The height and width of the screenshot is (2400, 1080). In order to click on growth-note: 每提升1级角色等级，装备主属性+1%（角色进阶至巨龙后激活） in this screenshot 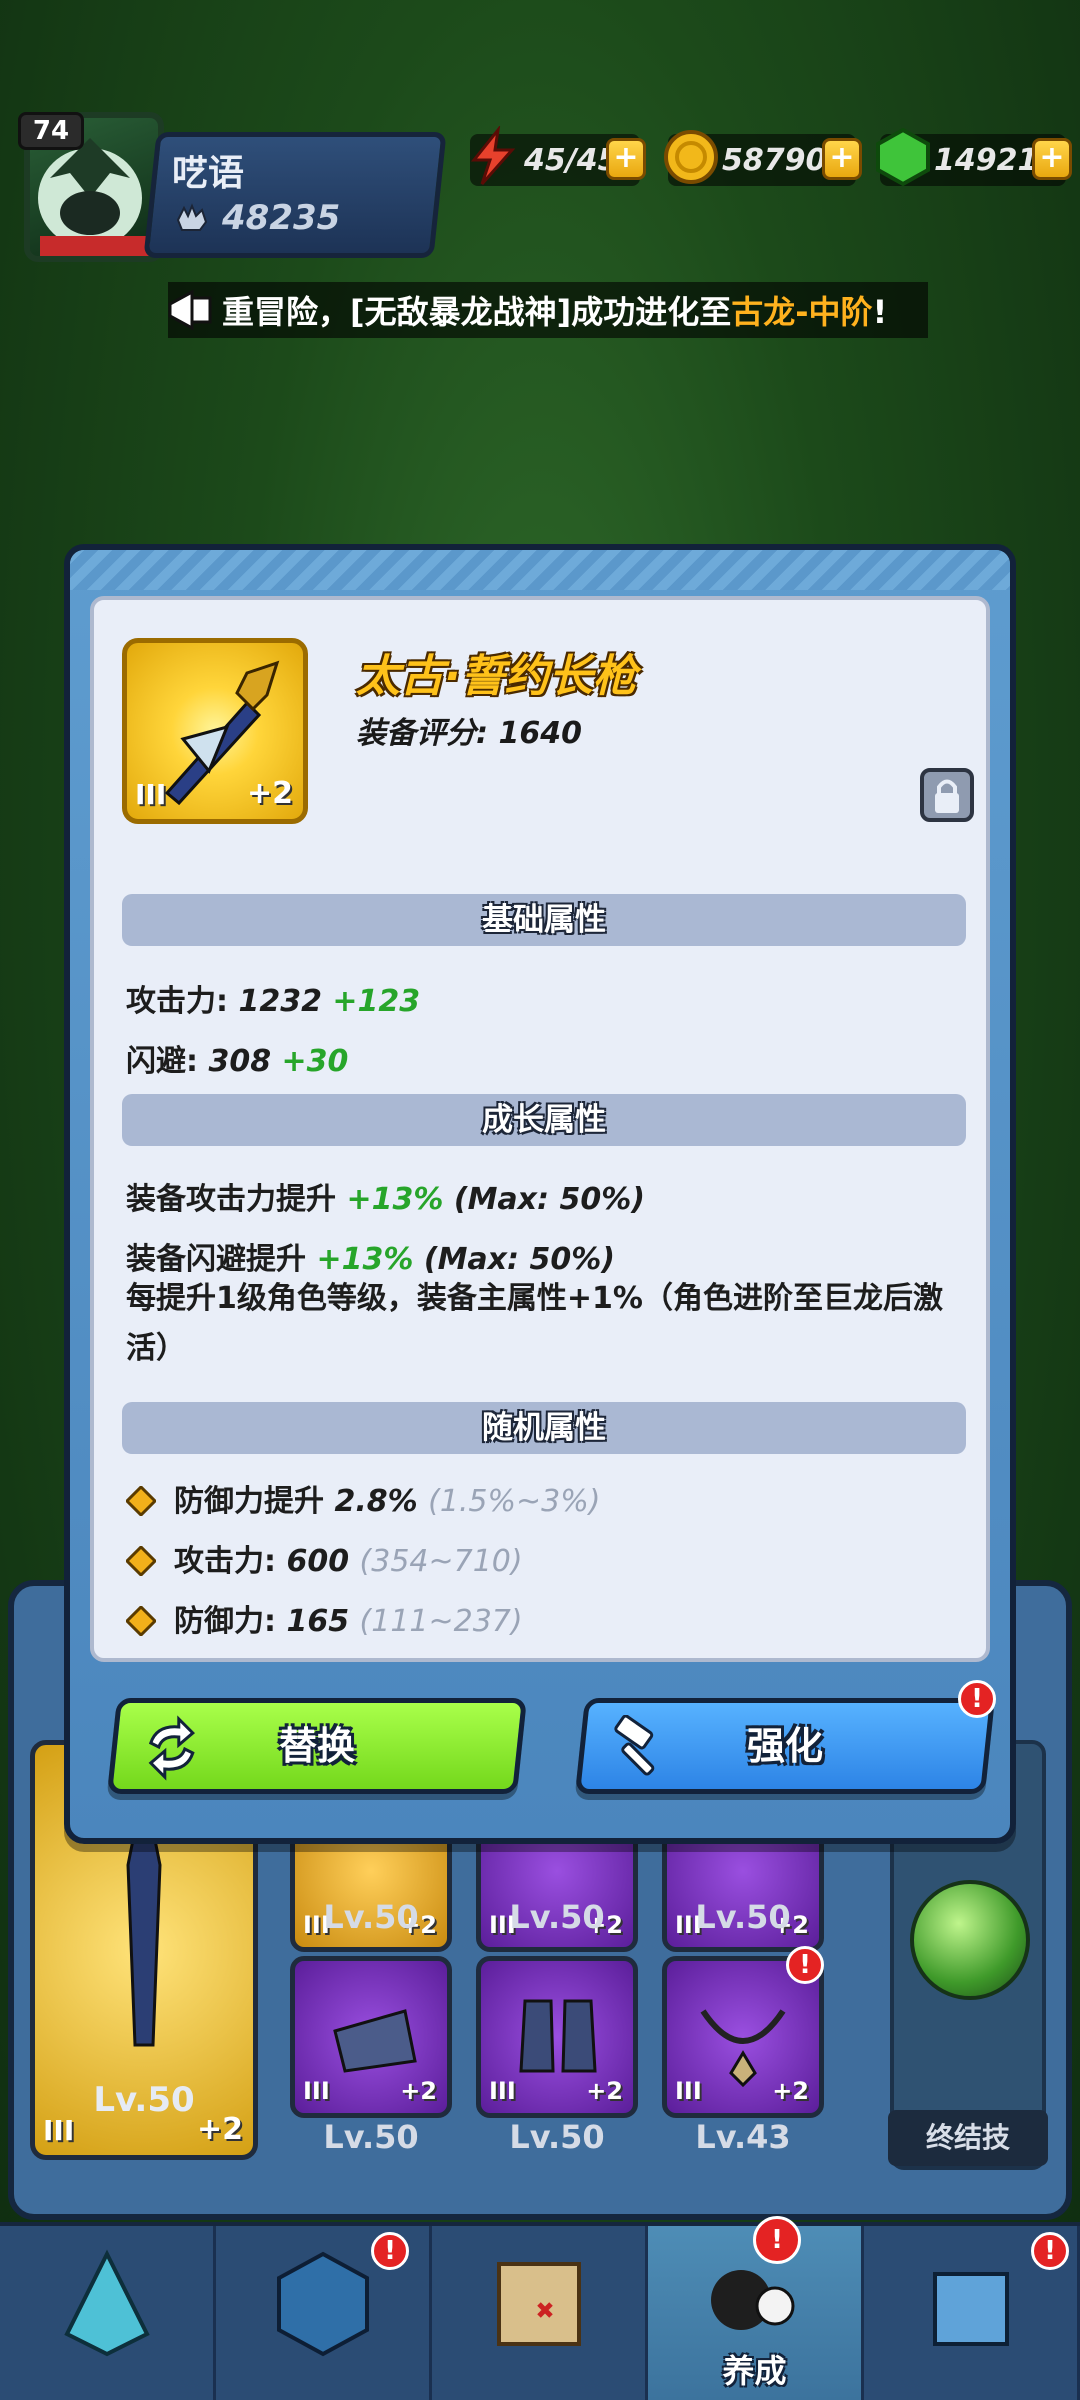, I will do `click(534, 1323)`.